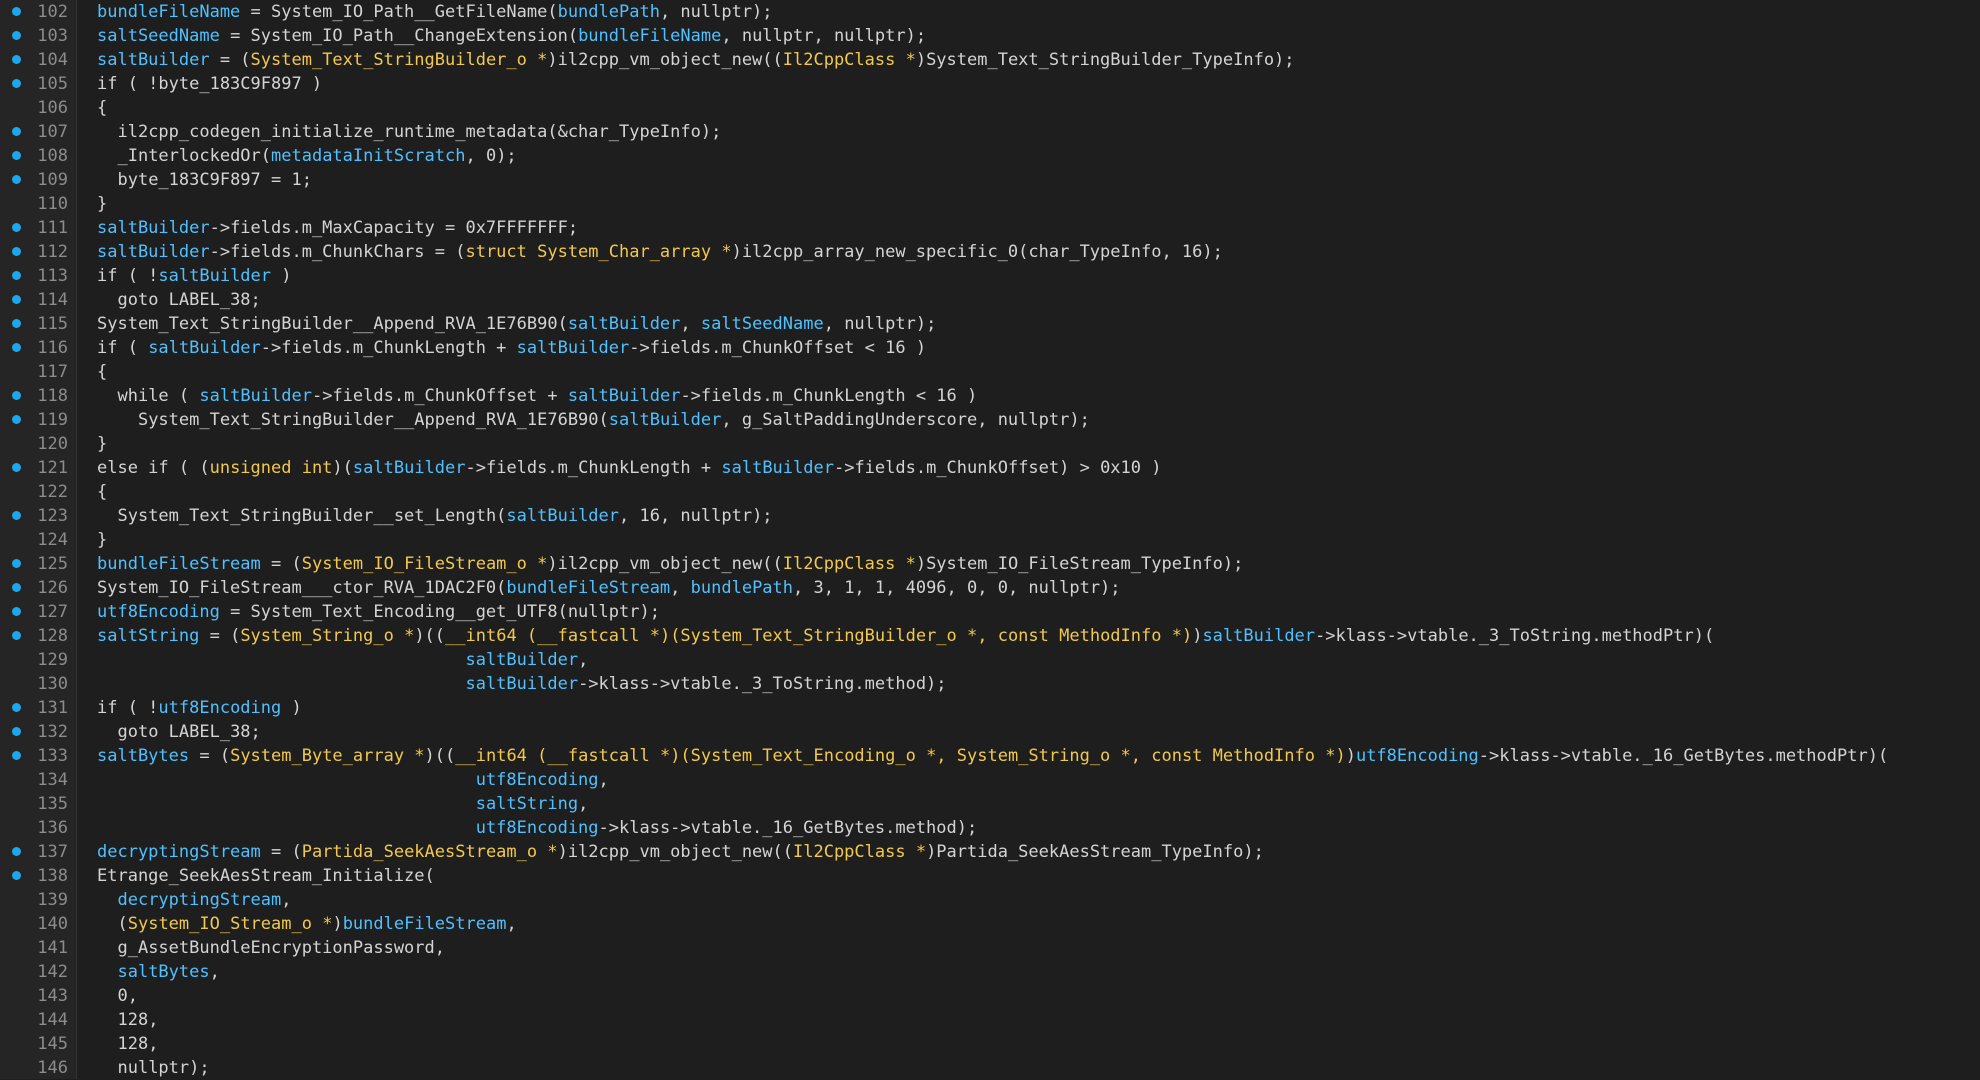 This screenshot has height=1080, width=1980. I want to click on code-text: _InterlockedOr(metadataInitScratch, 0);, so click(306, 156).